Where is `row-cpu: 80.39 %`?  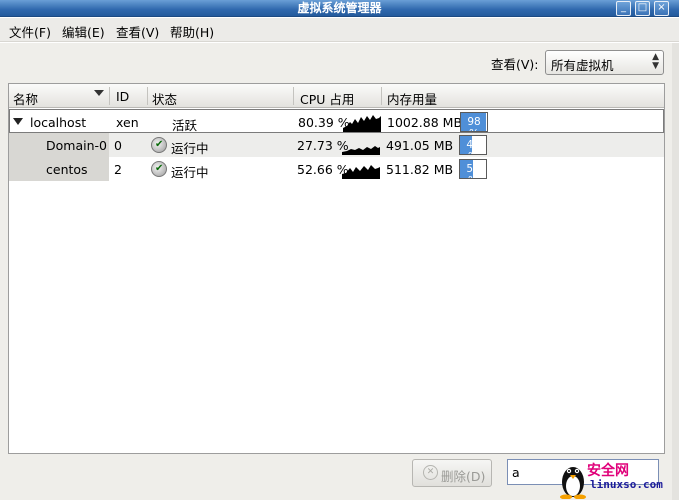 row-cpu: 80.39 % is located at coordinates (324, 122).